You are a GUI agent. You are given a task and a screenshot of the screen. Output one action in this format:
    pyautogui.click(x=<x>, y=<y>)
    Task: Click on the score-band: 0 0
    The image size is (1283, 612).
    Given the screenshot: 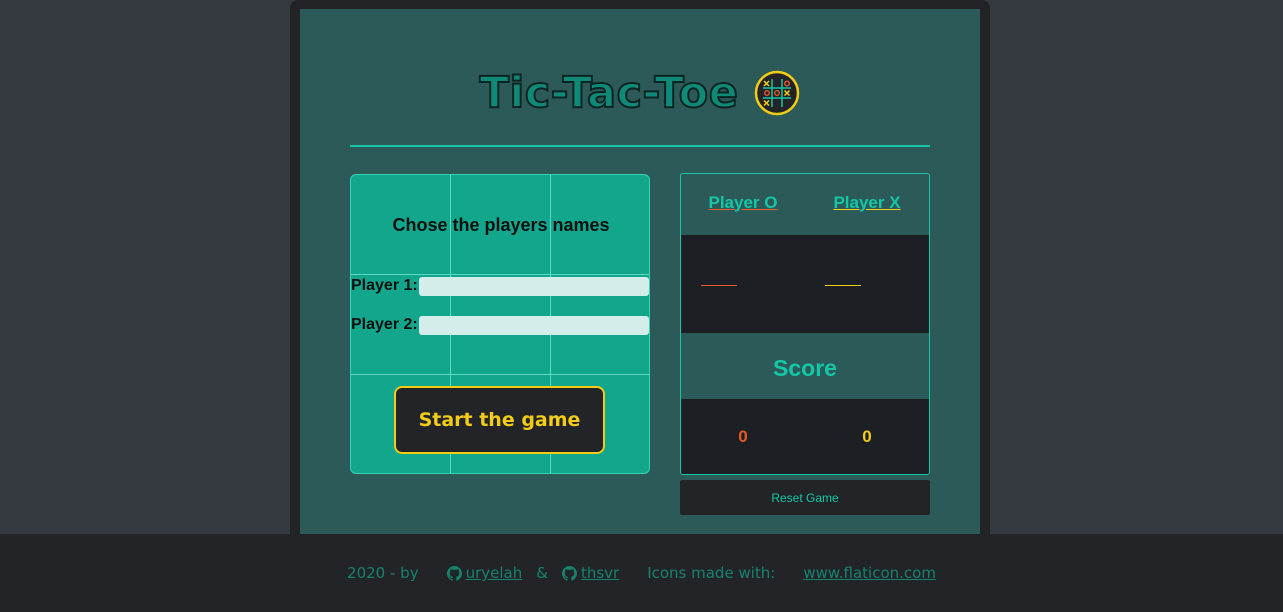 What is the action you would take?
    pyautogui.click(x=805, y=436)
    